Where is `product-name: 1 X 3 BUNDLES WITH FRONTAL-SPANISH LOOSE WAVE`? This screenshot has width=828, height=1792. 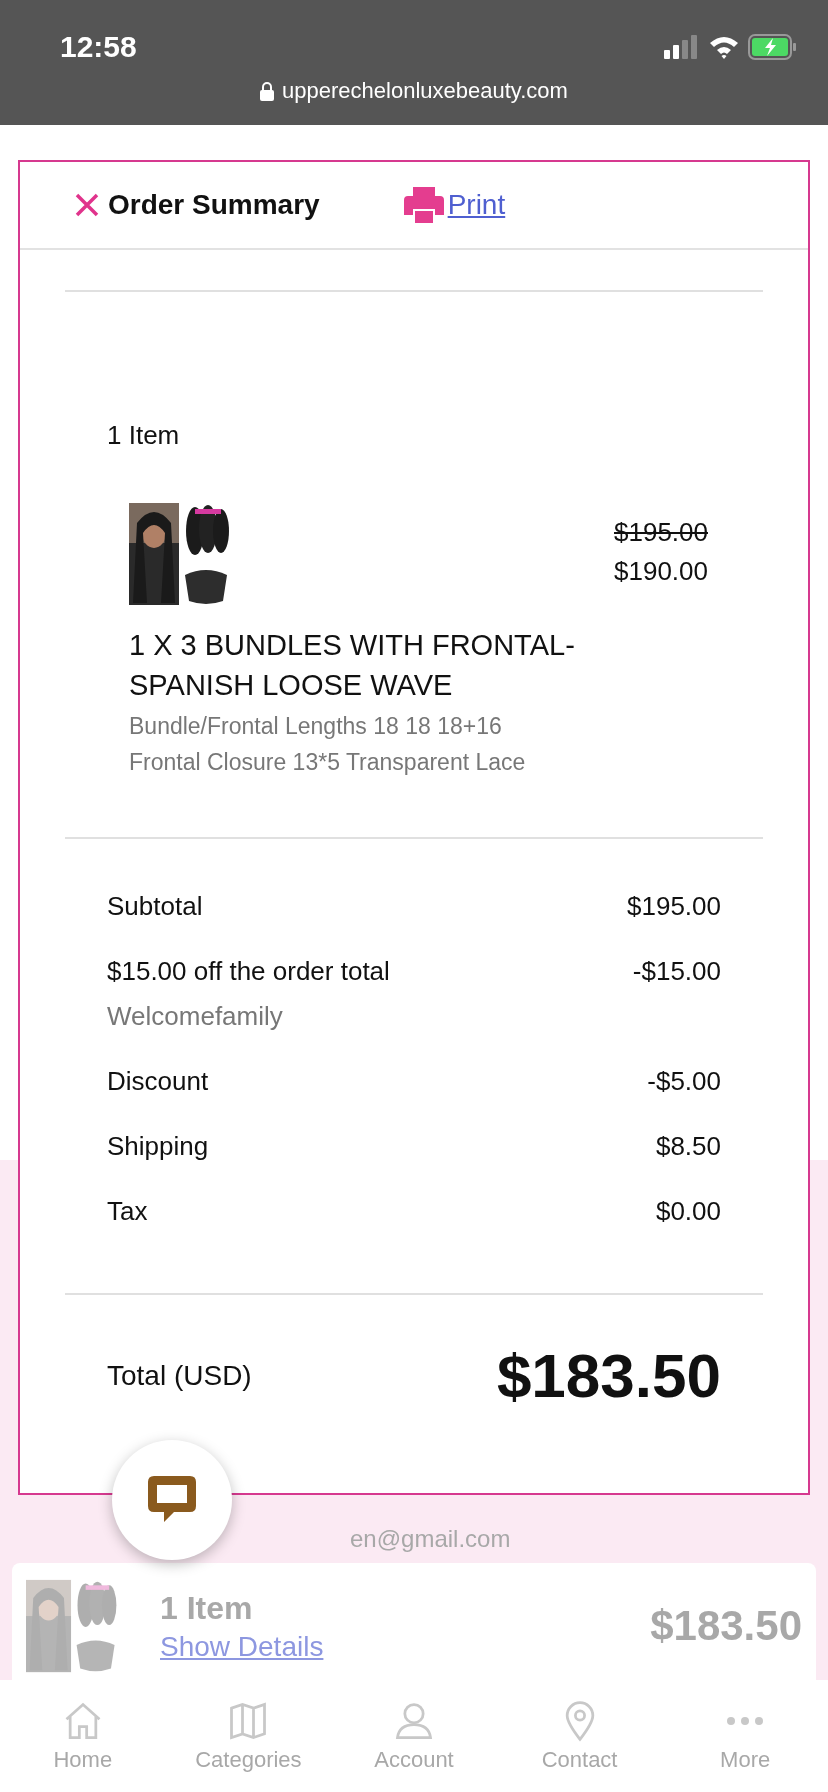 product-name: 1 X 3 BUNDLES WITH FRONTAL-SPANISH LOOSE WAVE is located at coordinates (352, 665).